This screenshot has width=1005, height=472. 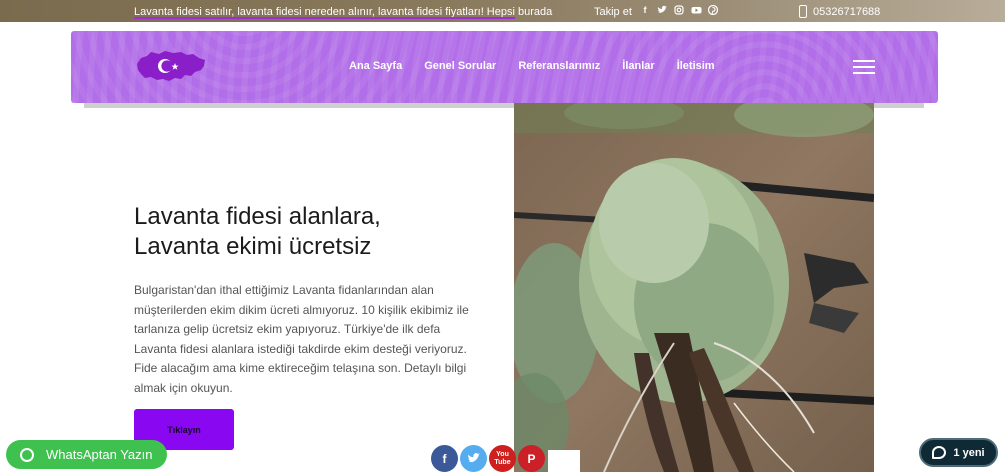 What do you see at coordinates (324, 18) in the screenshot?
I see `announcement-underline` at bounding box center [324, 18].